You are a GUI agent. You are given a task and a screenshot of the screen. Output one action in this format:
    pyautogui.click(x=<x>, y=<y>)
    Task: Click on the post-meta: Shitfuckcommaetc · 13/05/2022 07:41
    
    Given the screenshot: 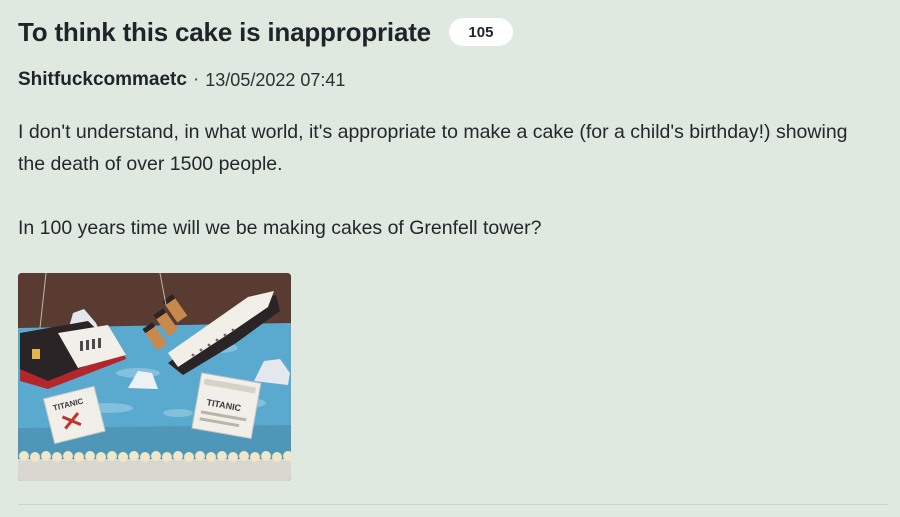 What is the action you would take?
    pyautogui.click(x=181, y=80)
    